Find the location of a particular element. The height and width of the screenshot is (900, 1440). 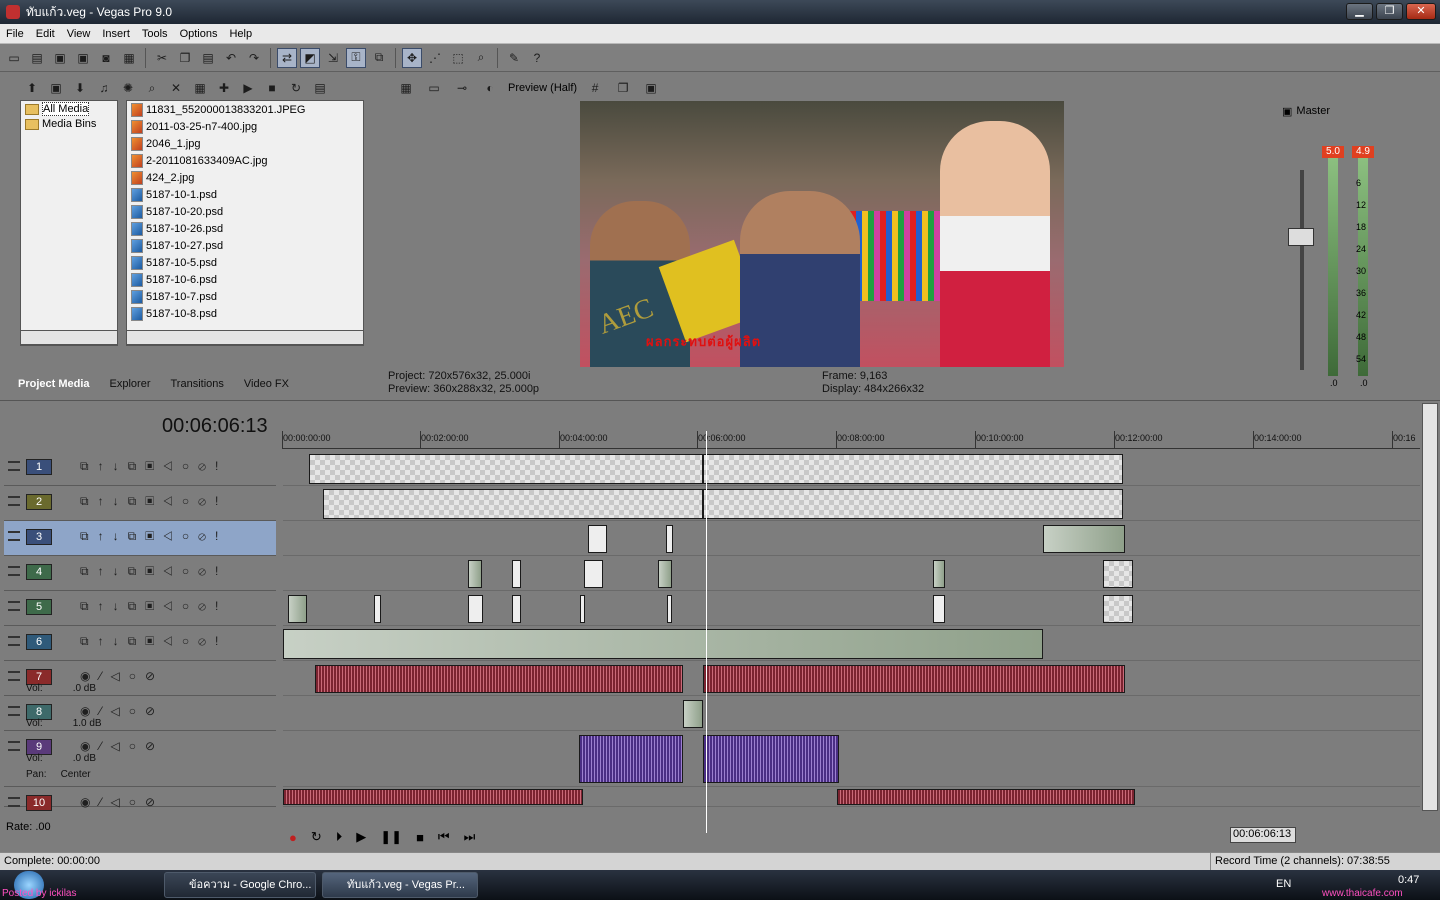

media-file-item: 5187-10-6.psd is located at coordinates (245, 279).